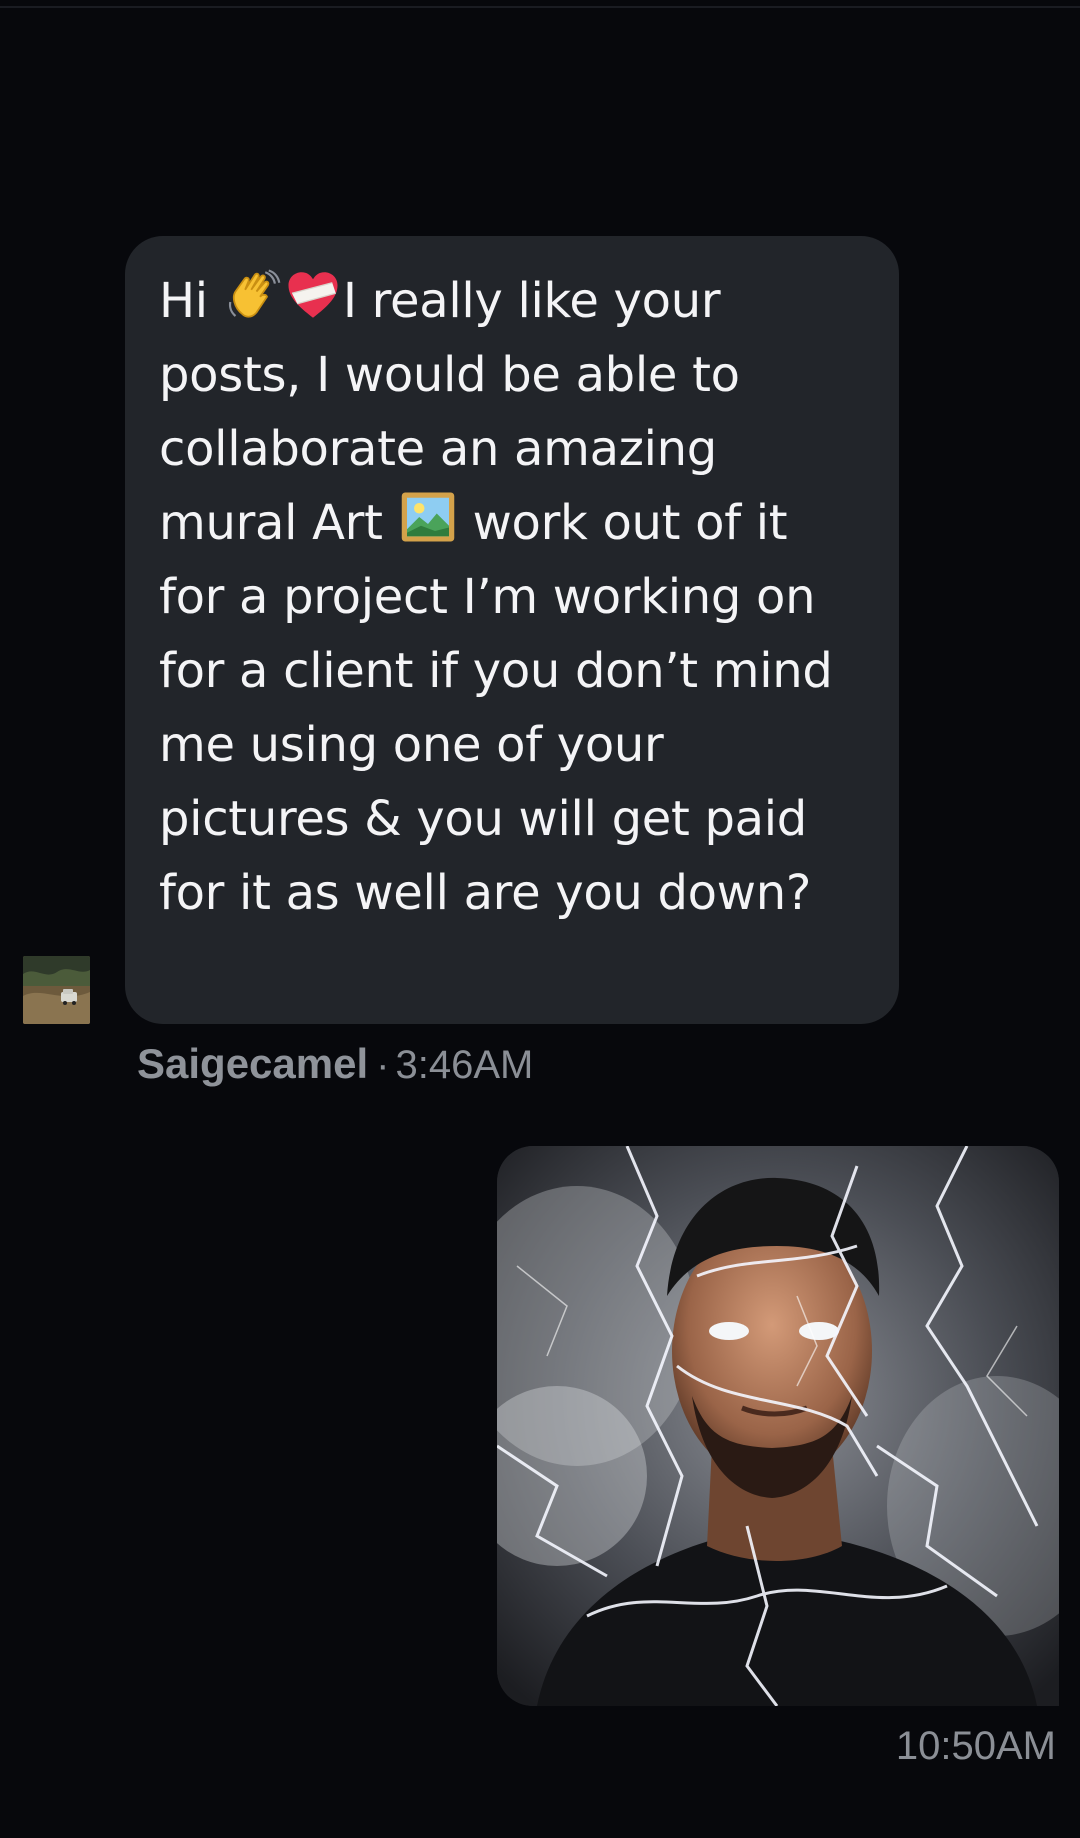 The height and width of the screenshot is (1838, 1080). What do you see at coordinates (975, 1746) in the screenshot?
I see `outgoing-message-time: 10:50AM` at bounding box center [975, 1746].